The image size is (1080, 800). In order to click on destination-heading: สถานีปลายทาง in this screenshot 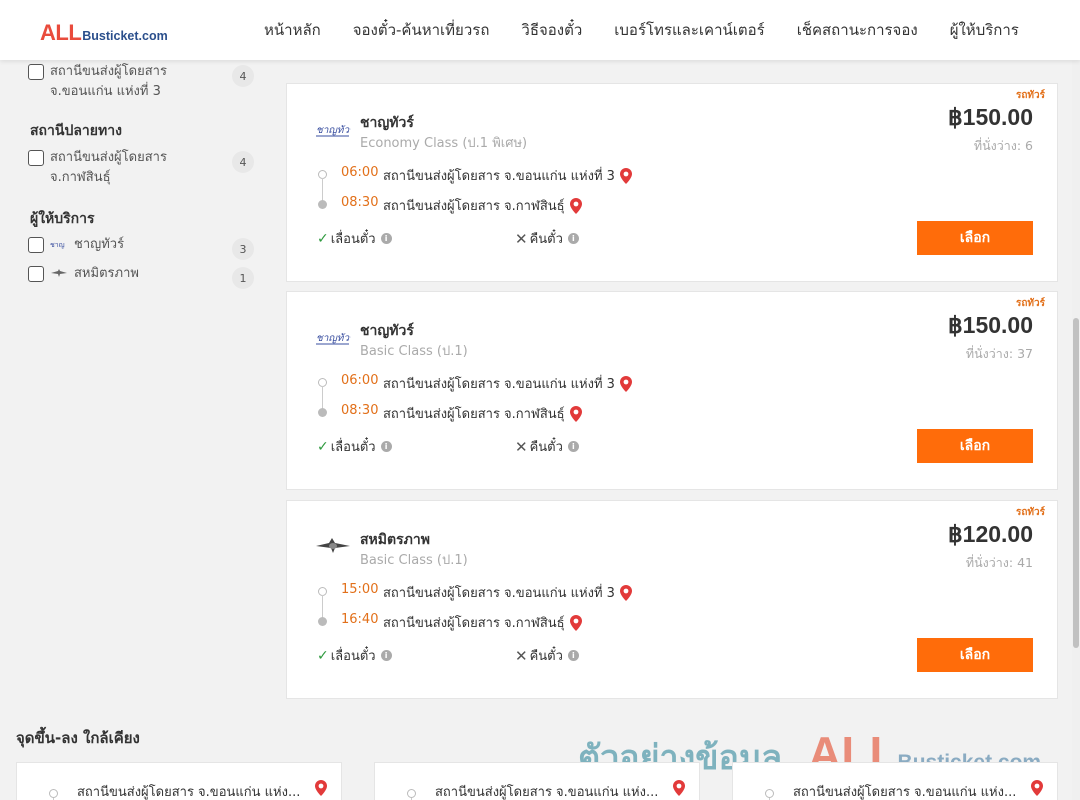, I will do `click(76, 131)`.